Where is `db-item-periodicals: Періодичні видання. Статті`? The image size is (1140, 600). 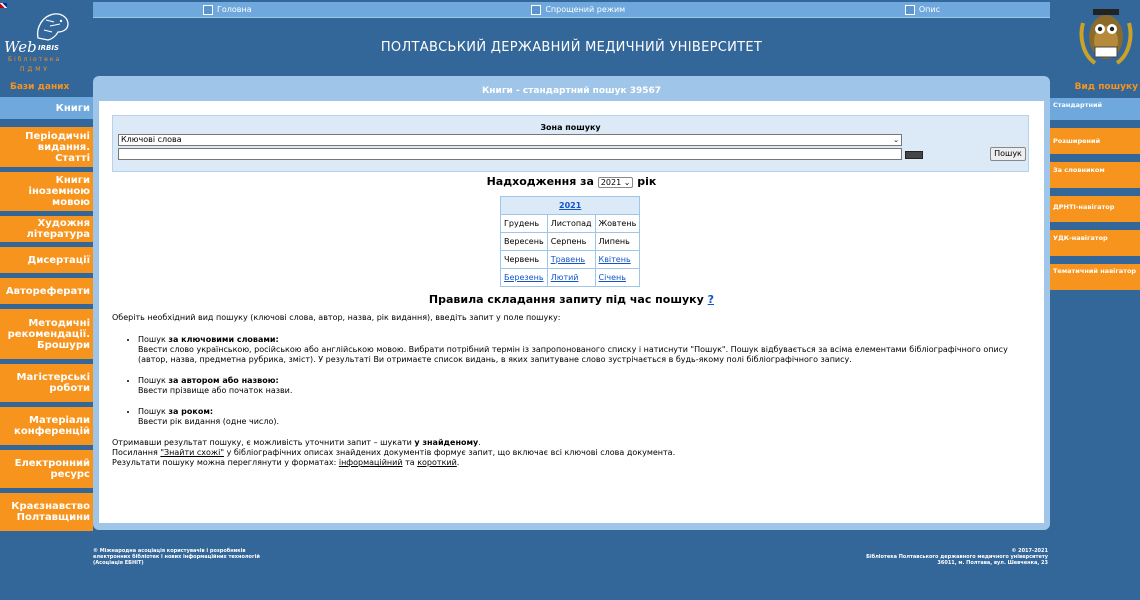 db-item-periodicals: Періодичні видання. Статті is located at coordinates (46, 147).